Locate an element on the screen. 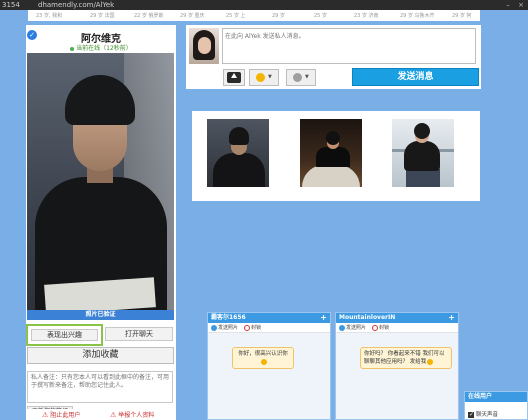 The image size is (528, 420). tab-number: 3154 is located at coordinates (11, 5).